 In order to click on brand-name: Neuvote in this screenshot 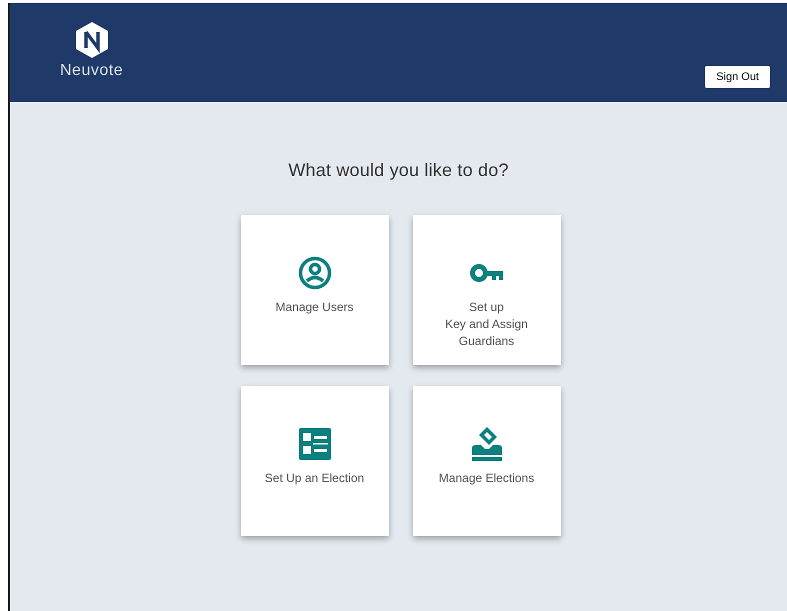, I will do `click(92, 71)`.